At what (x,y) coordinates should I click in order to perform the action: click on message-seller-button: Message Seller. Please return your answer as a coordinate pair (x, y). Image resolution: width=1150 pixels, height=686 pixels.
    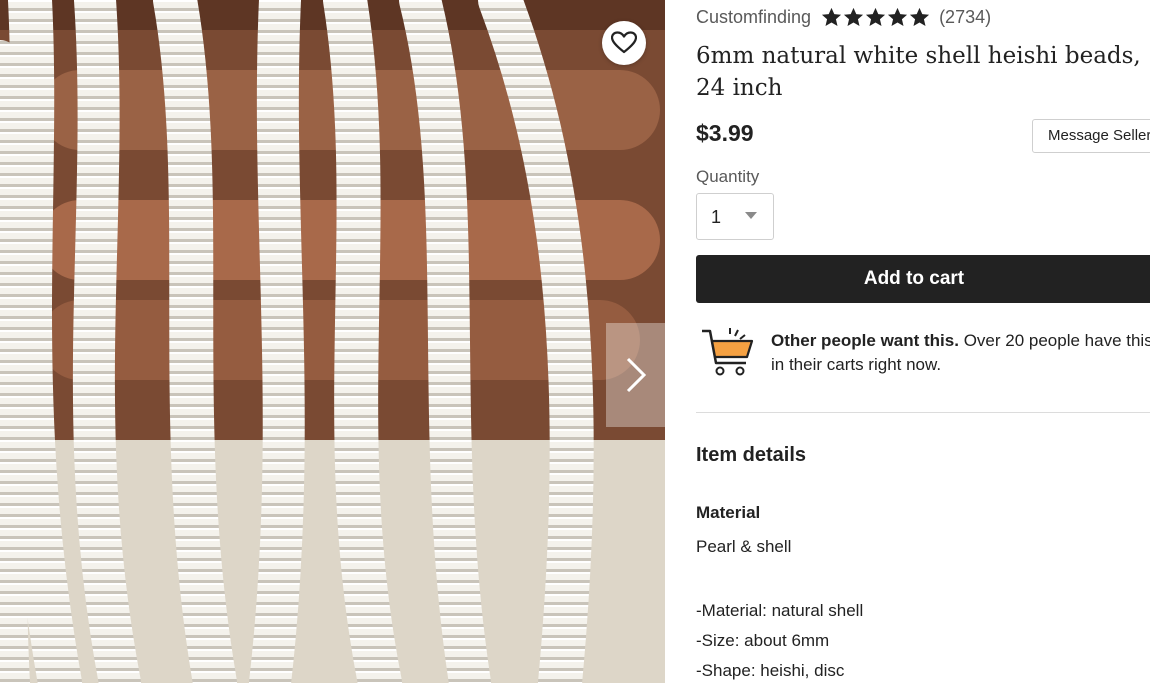
    Looking at the image, I should click on (1091, 136).